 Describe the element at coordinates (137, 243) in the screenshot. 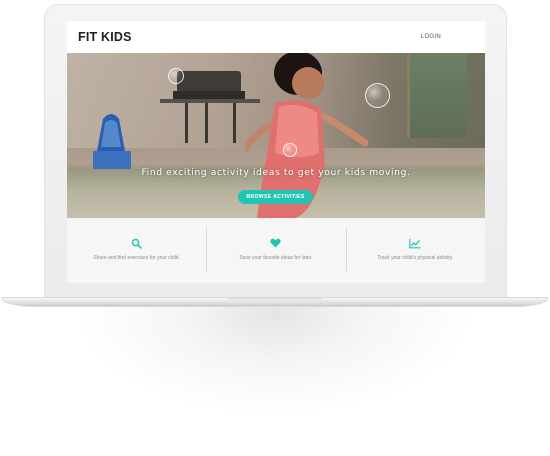

I see `search-icon` at that location.